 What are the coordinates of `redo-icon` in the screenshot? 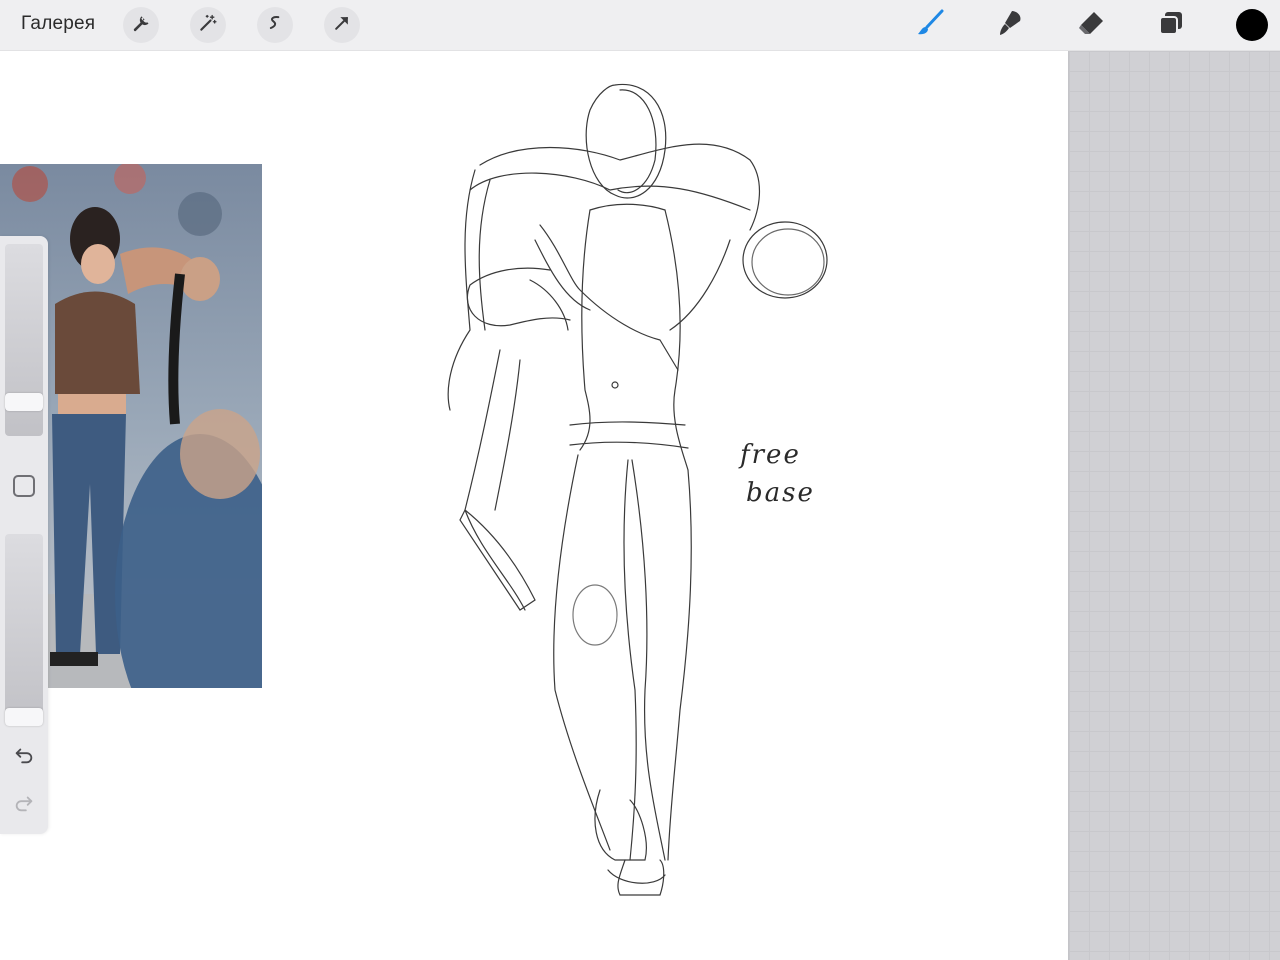 It's located at (24, 805).